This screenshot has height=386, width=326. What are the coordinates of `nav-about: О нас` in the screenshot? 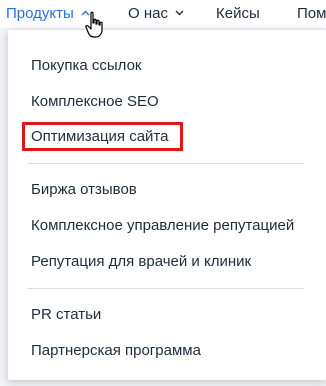 It's located at (156, 14).